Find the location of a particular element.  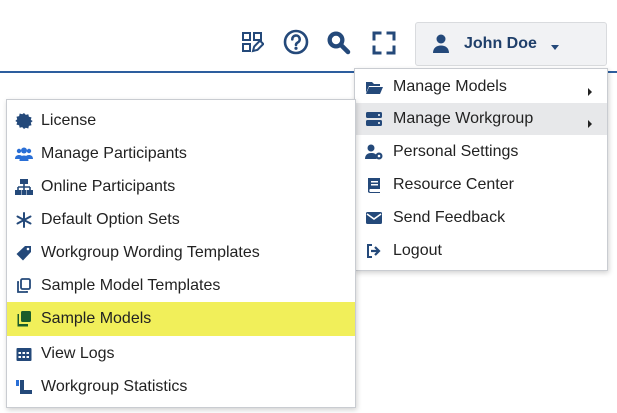

envelope-icon is located at coordinates (374, 218).